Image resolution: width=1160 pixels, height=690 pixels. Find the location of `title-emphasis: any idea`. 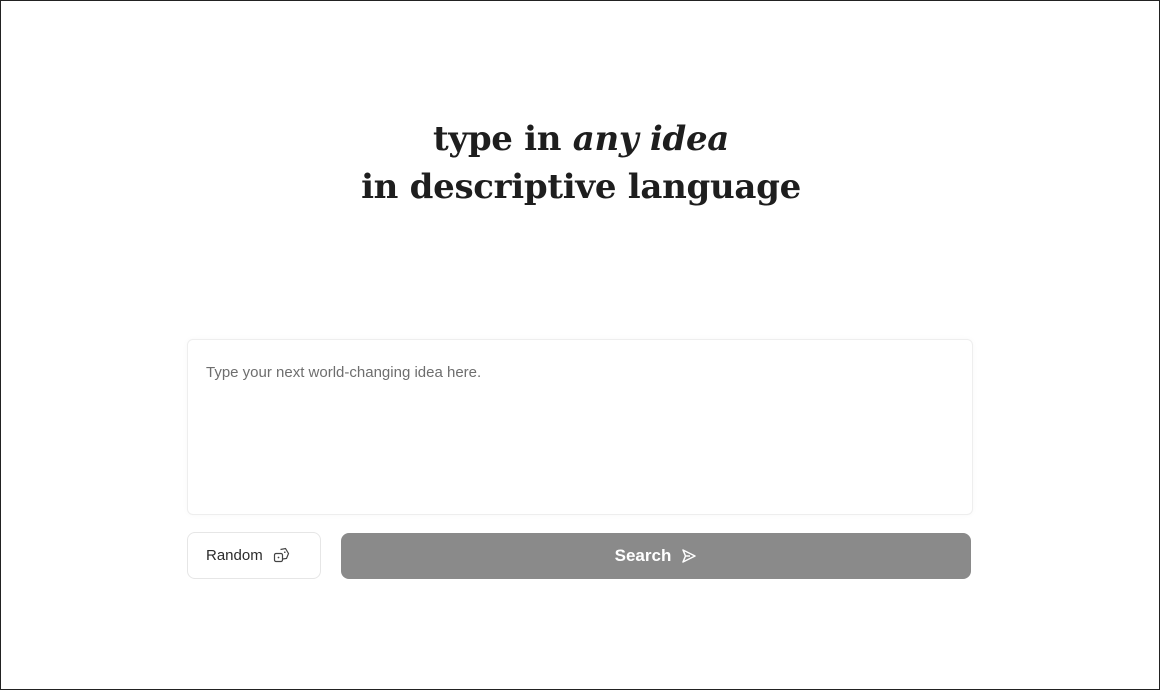

title-emphasis: any idea is located at coordinates (651, 139).